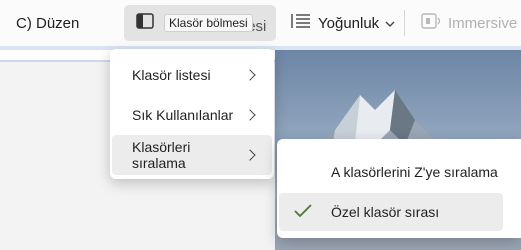 This screenshot has width=521, height=250. What do you see at coordinates (301, 23) in the screenshot?
I see `density-icon` at bounding box center [301, 23].